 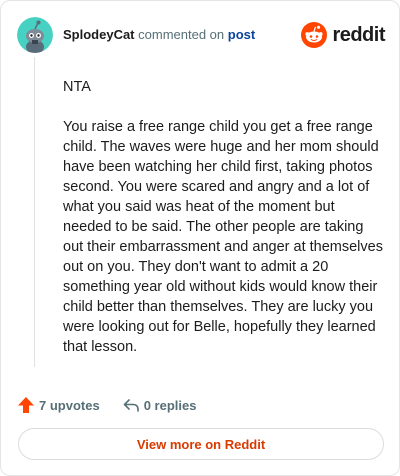 What do you see at coordinates (201, 444) in the screenshot?
I see `view-more-button: View more on Reddit` at bounding box center [201, 444].